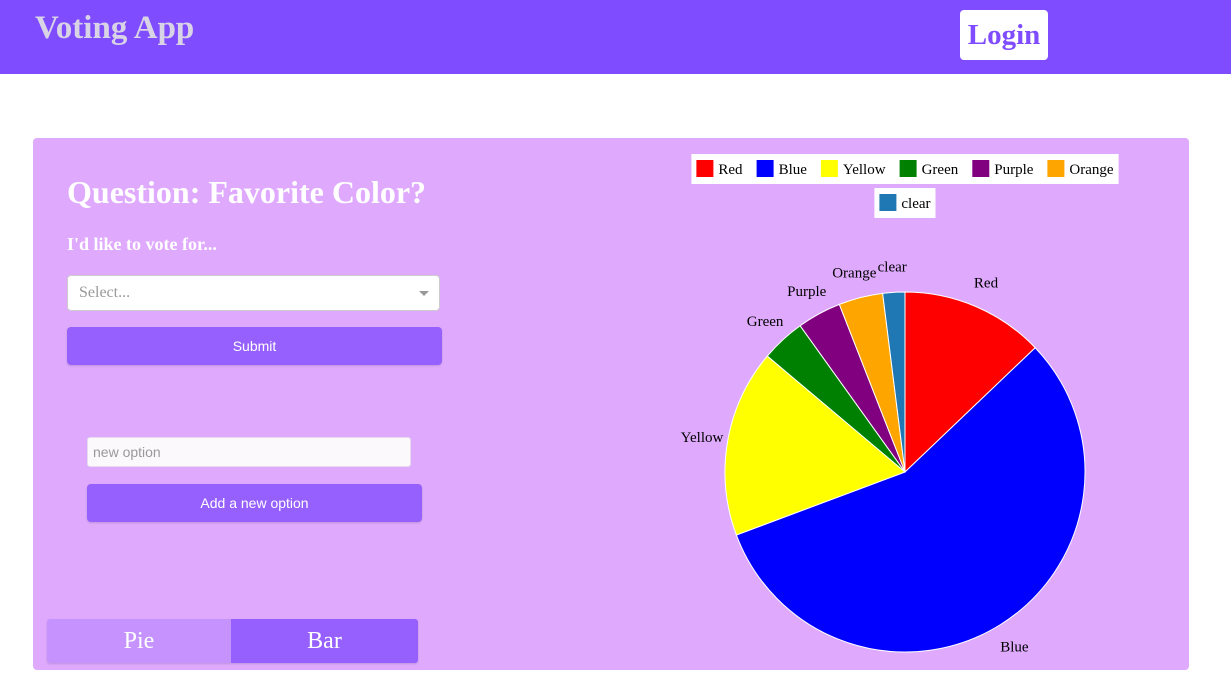 Image resolution: width=1231 pixels, height=682 pixels. I want to click on legend-label-blue: Blue, so click(793, 170).